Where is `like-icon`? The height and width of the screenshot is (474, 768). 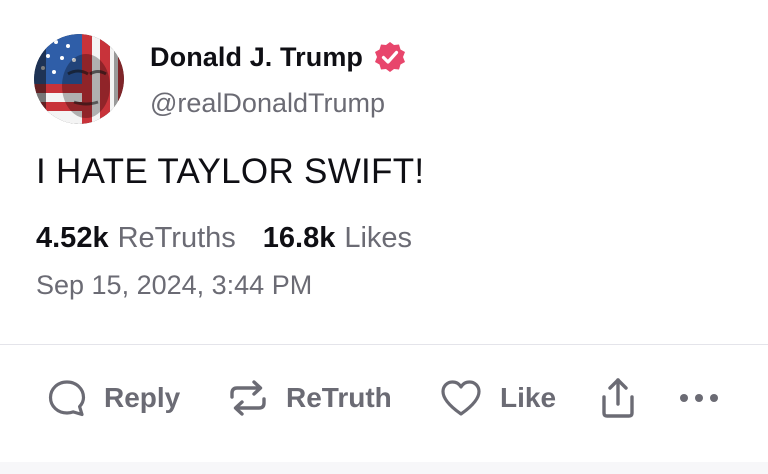 like-icon is located at coordinates (461, 398).